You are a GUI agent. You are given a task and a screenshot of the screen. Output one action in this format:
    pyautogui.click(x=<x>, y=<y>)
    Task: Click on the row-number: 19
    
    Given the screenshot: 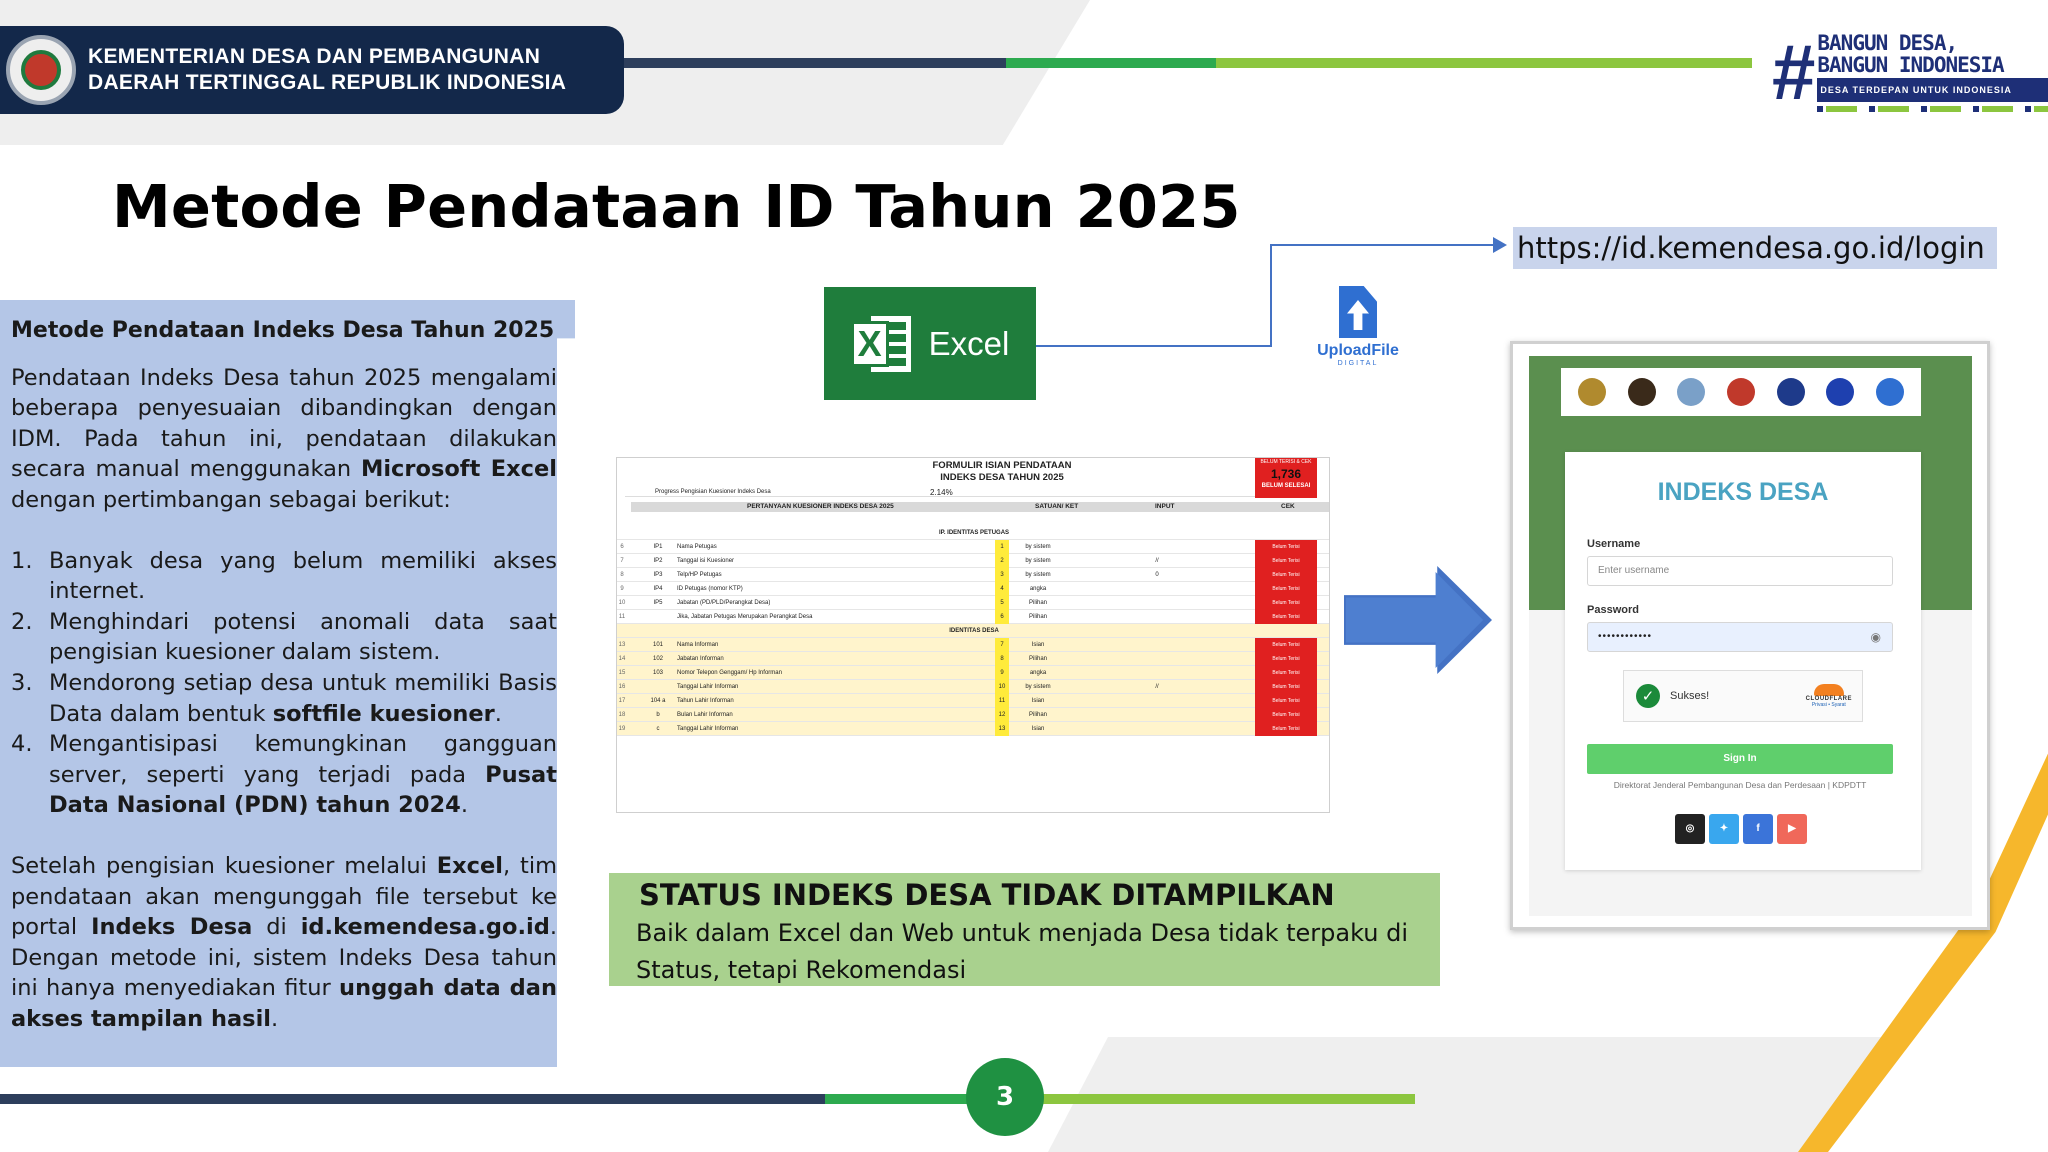 What is the action you would take?
    pyautogui.click(x=622, y=729)
    